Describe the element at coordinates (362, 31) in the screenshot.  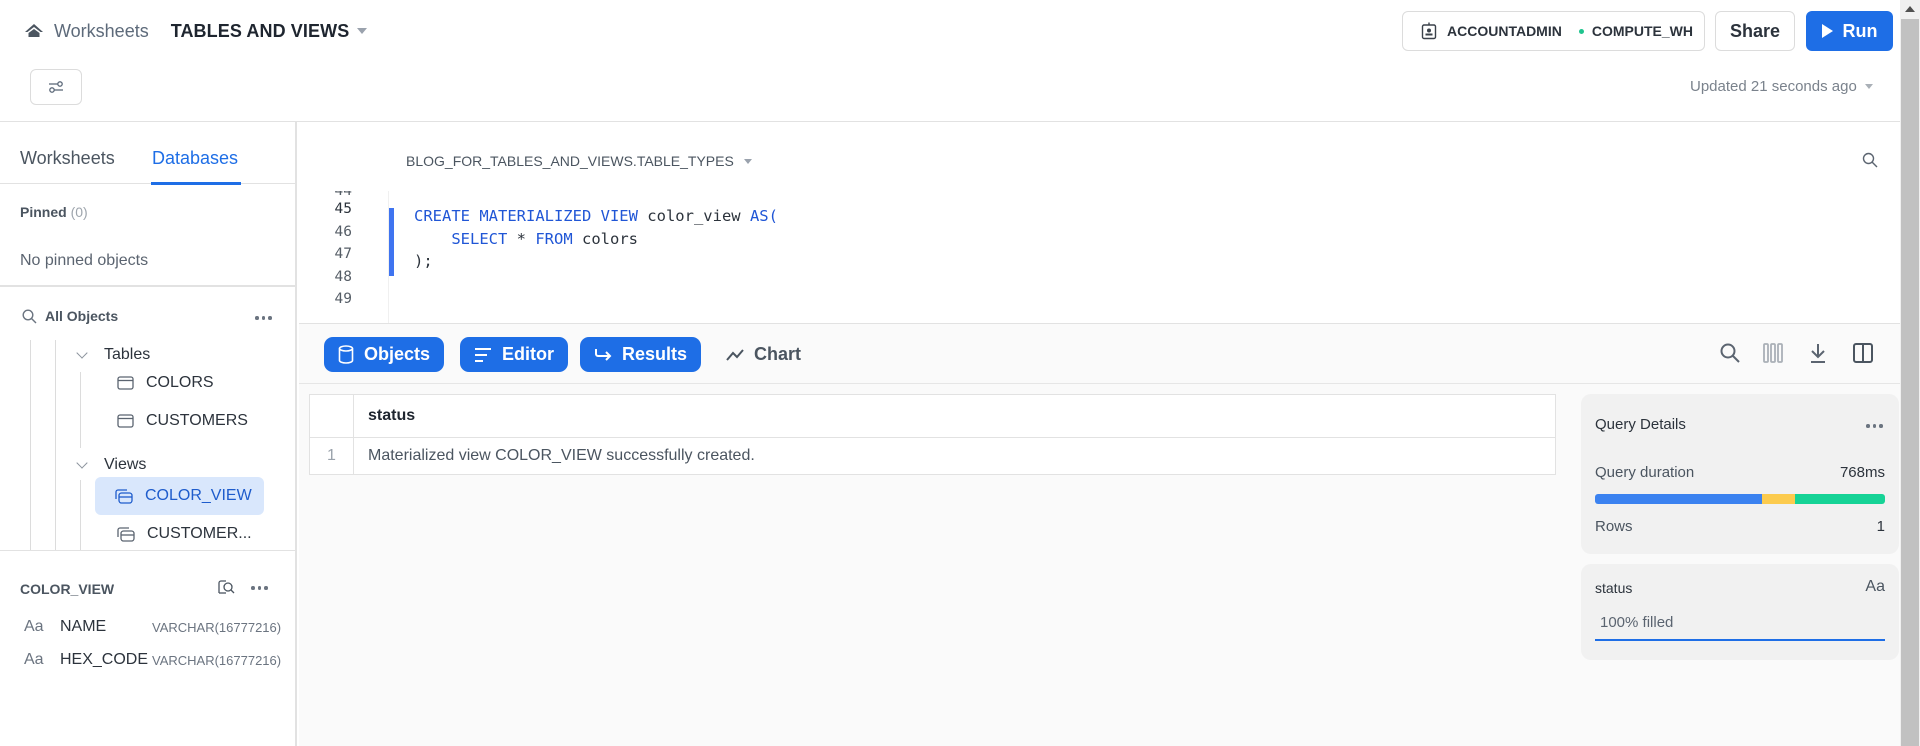
I see `title-dropdown-caret-icon` at that location.